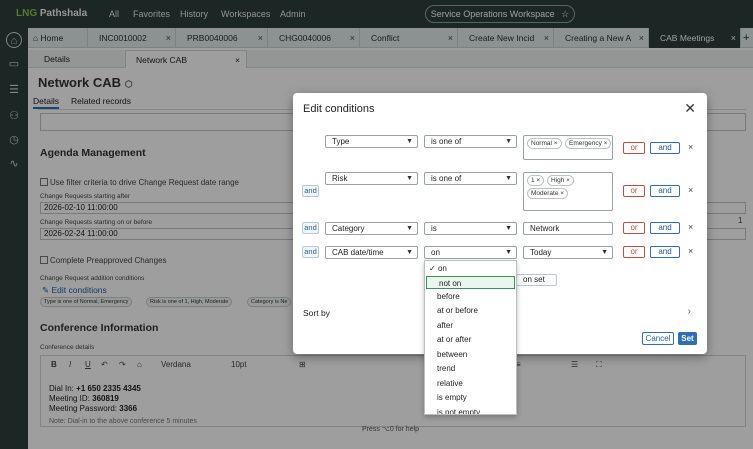 The height and width of the screenshot is (449, 753). Describe the element at coordinates (536, 180) in the screenshot. I see `value-chip: 1 ×` at that location.